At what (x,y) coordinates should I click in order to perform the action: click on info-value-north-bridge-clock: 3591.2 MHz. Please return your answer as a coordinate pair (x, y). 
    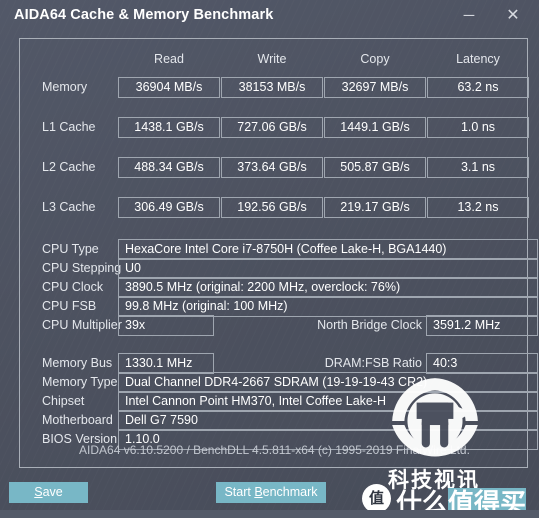
    Looking at the image, I should click on (482, 325).